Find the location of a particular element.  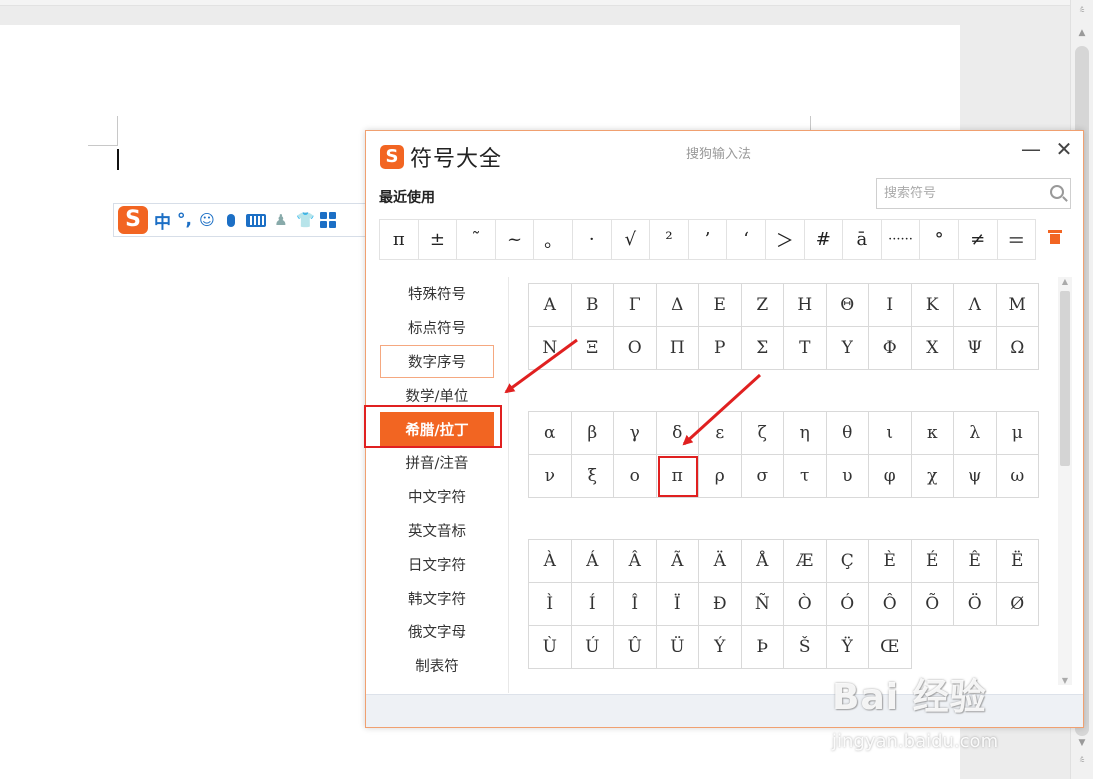

ime-mode-toggle: 中 is located at coordinates (162, 220).